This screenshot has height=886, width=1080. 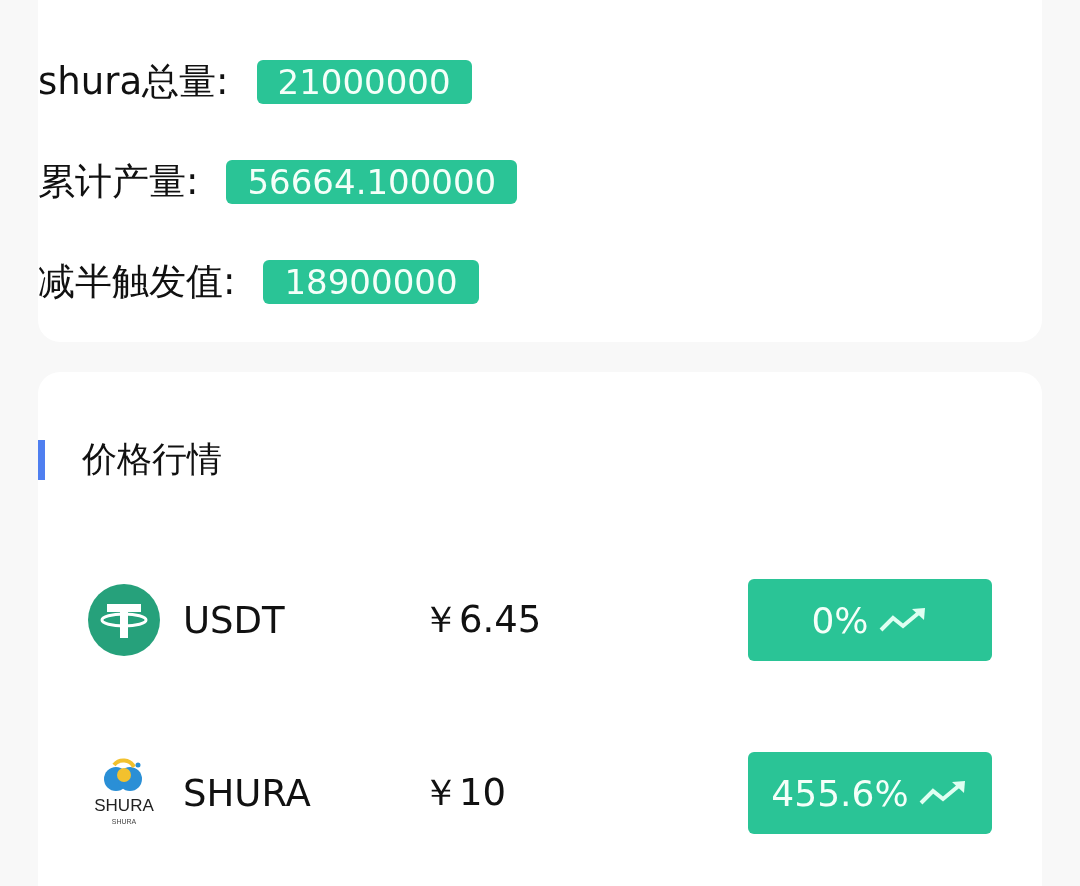 What do you see at coordinates (234, 620) in the screenshot?
I see `coin-name: USDT` at bounding box center [234, 620].